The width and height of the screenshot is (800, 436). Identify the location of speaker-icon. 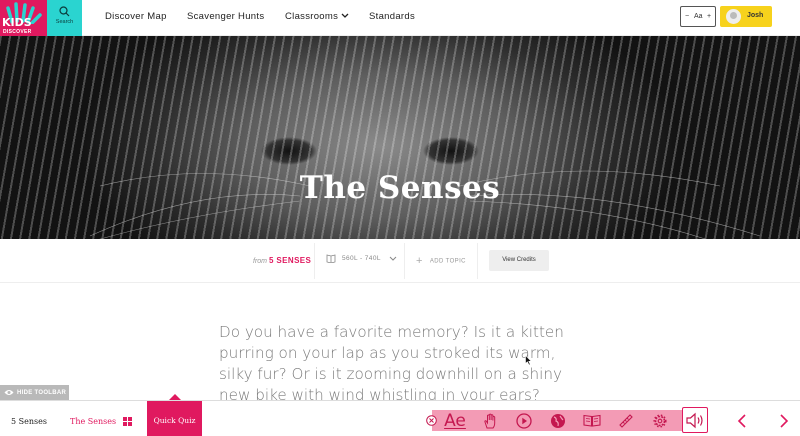
(694, 420).